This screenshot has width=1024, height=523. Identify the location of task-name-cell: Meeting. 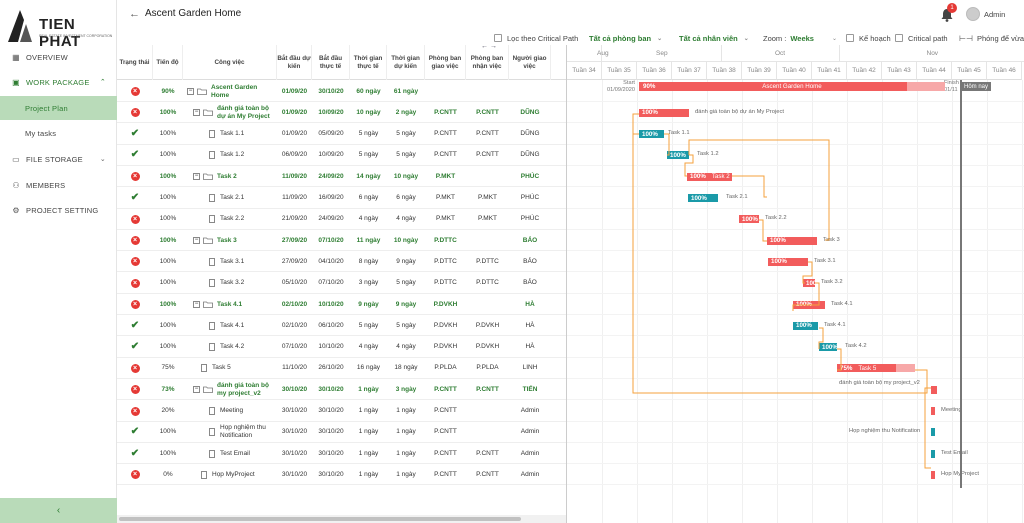
(230, 411).